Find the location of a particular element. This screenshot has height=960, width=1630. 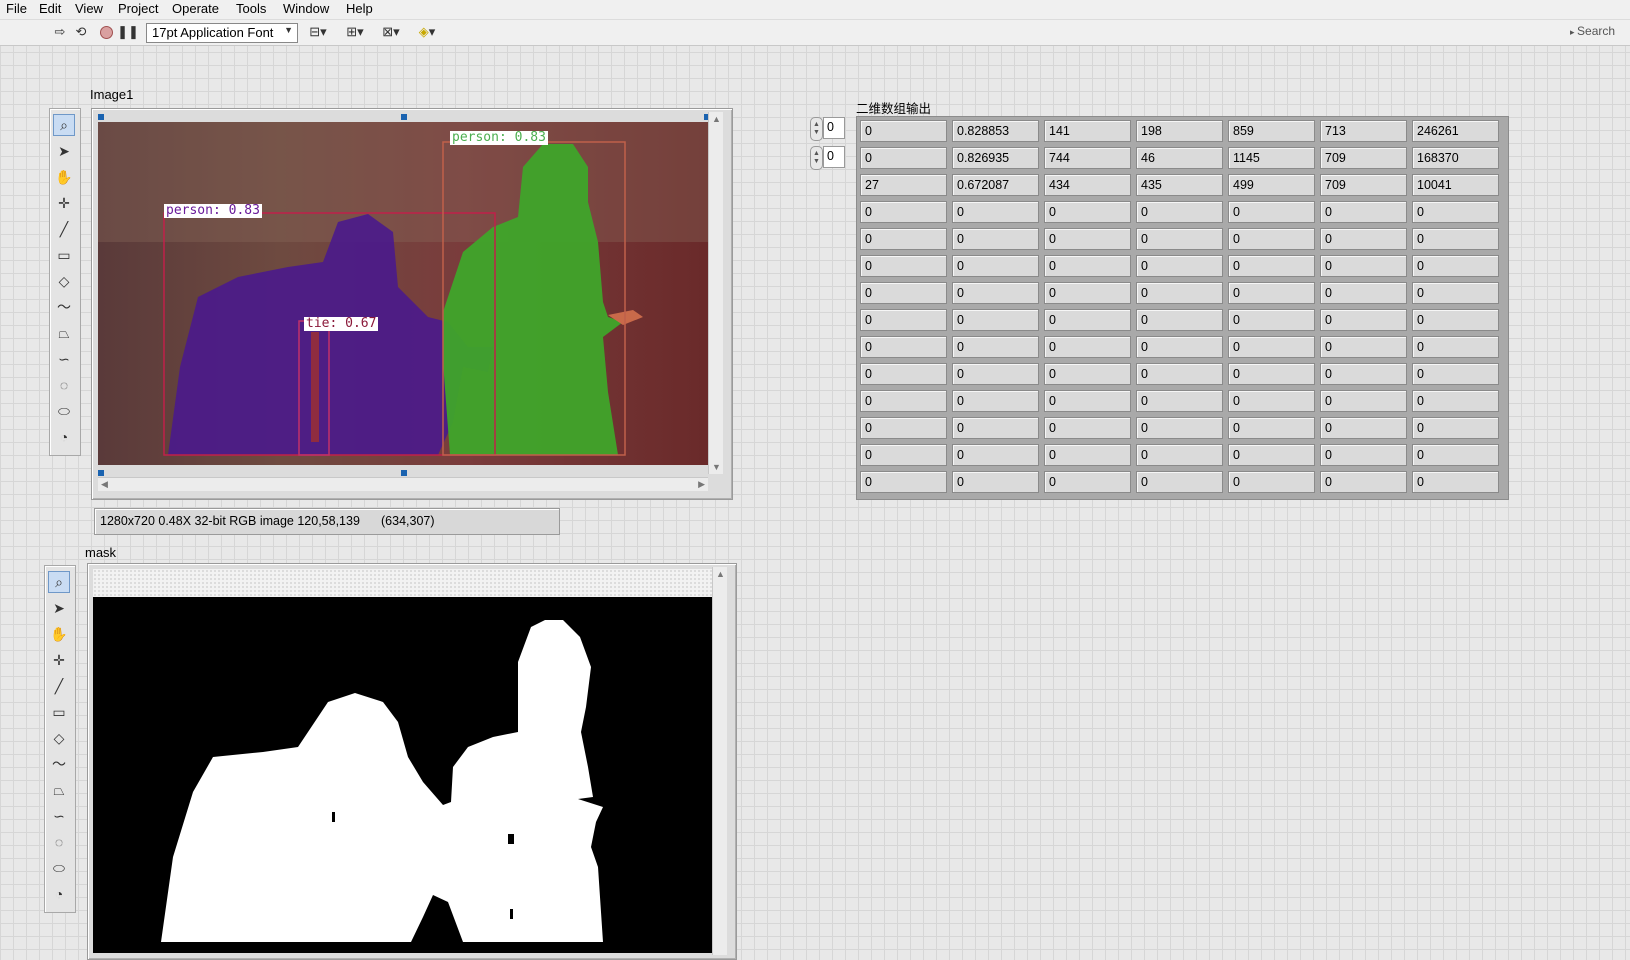

zoom-icon: ⌕ is located at coordinates (59, 582).